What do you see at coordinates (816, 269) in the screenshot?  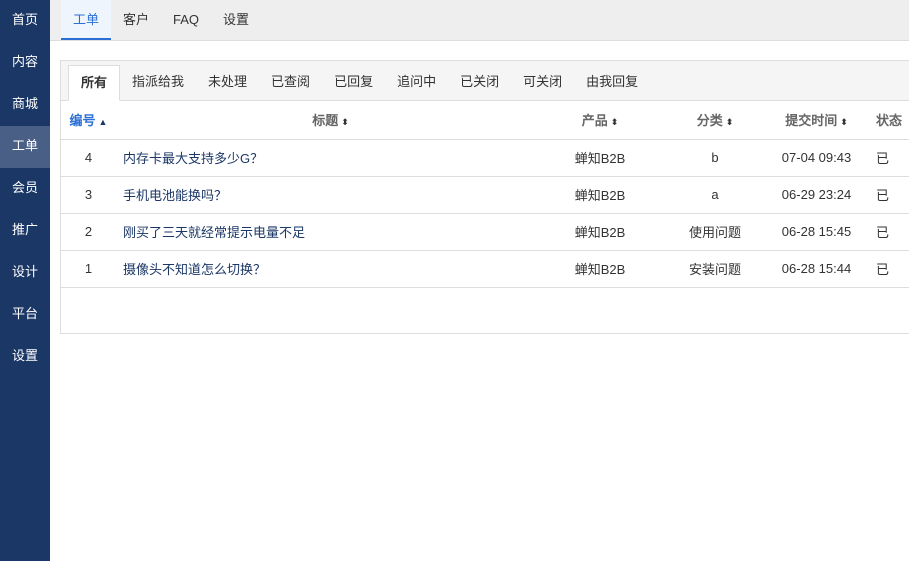 I see `ticket-time: 06-28 15:44` at bounding box center [816, 269].